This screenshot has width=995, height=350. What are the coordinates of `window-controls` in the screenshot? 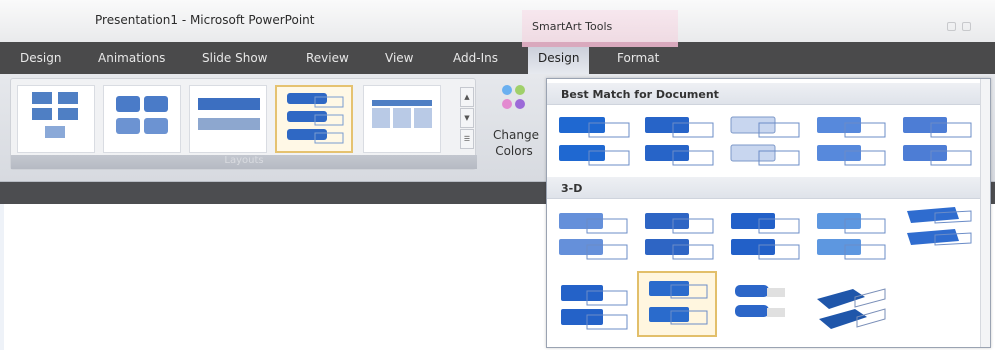 It's located at (963, 23).